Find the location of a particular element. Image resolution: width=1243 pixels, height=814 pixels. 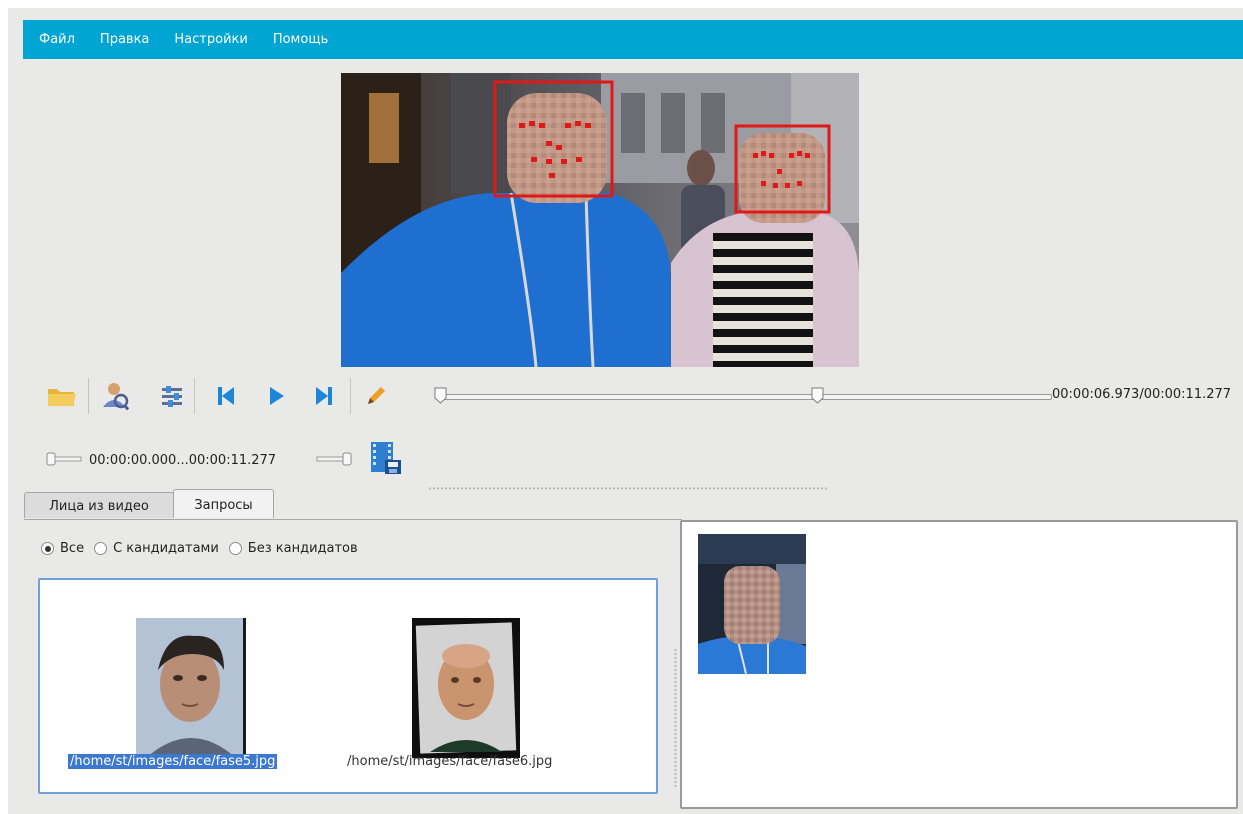

result-face-thumb is located at coordinates (752, 604).